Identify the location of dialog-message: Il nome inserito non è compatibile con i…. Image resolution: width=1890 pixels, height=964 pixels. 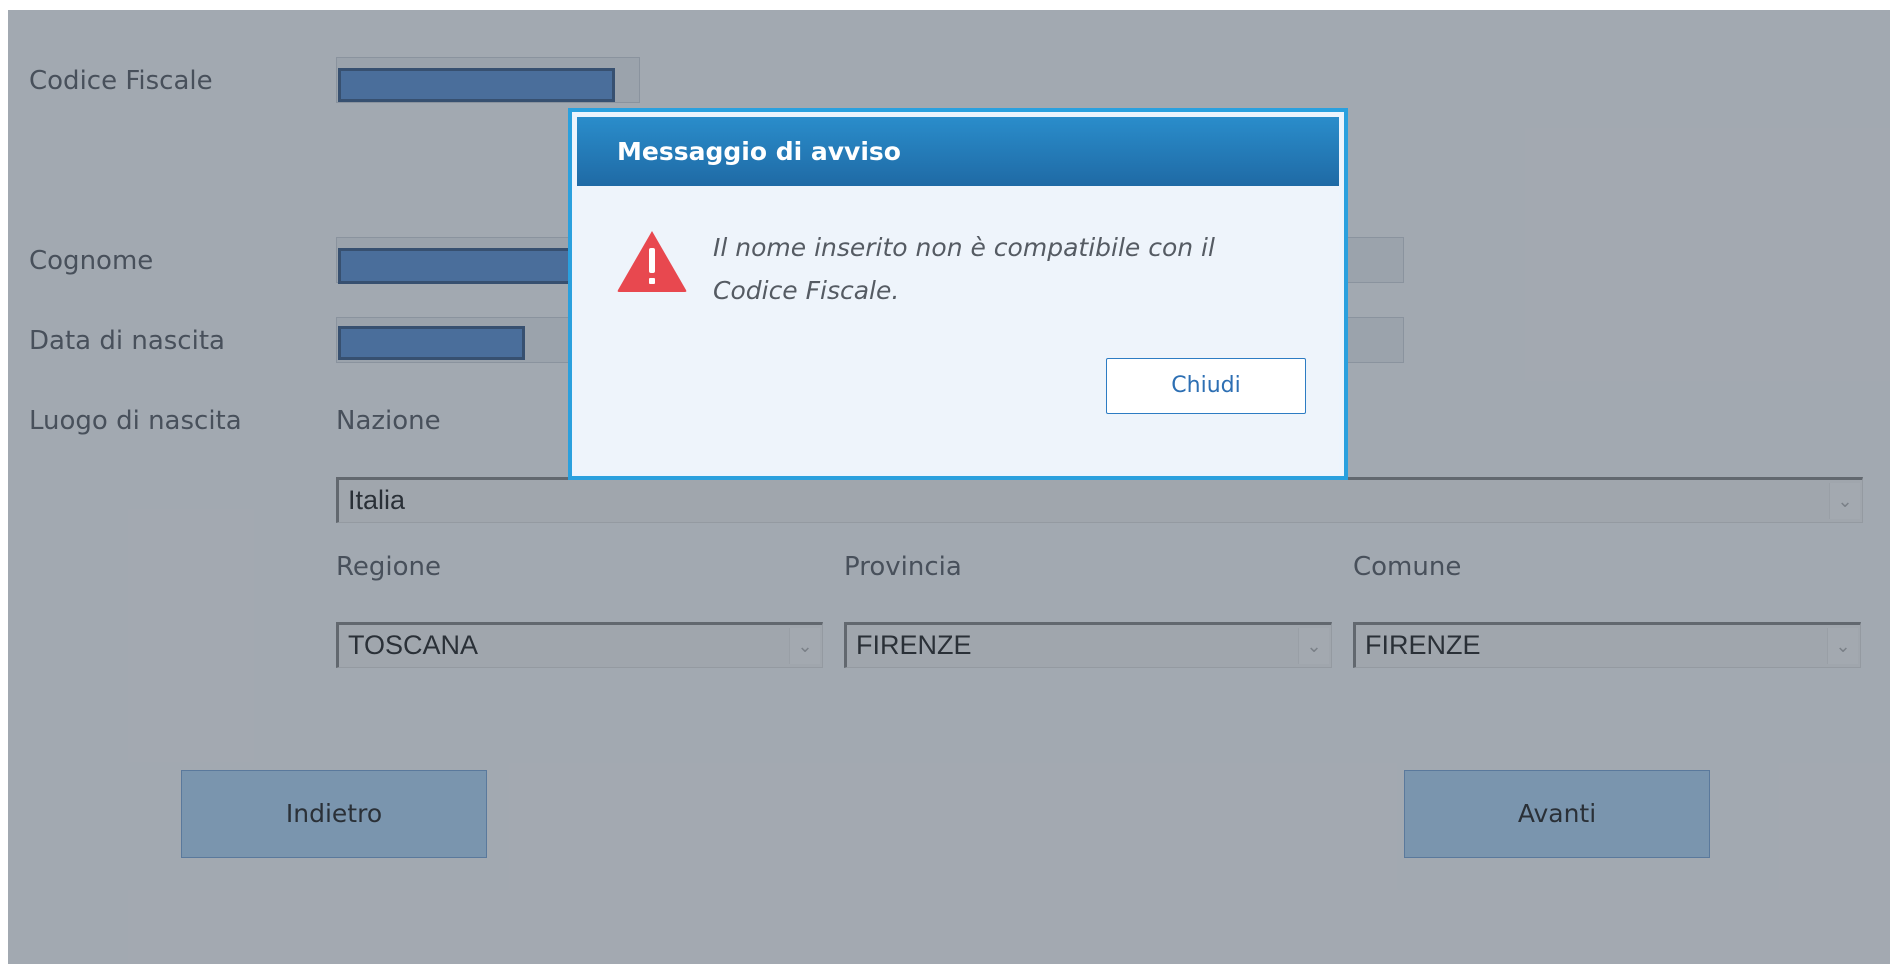
(964, 269).